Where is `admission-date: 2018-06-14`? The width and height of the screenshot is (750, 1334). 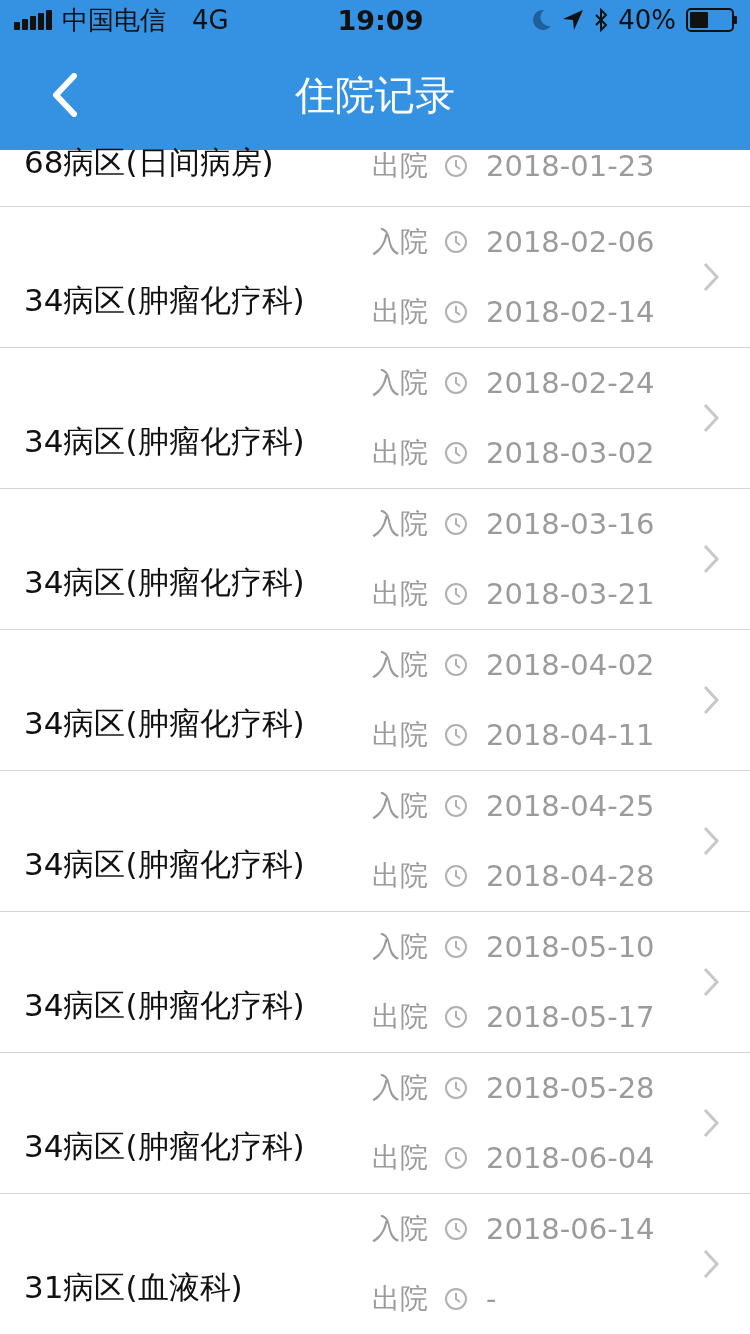
admission-date: 2018-06-14 is located at coordinates (570, 1229).